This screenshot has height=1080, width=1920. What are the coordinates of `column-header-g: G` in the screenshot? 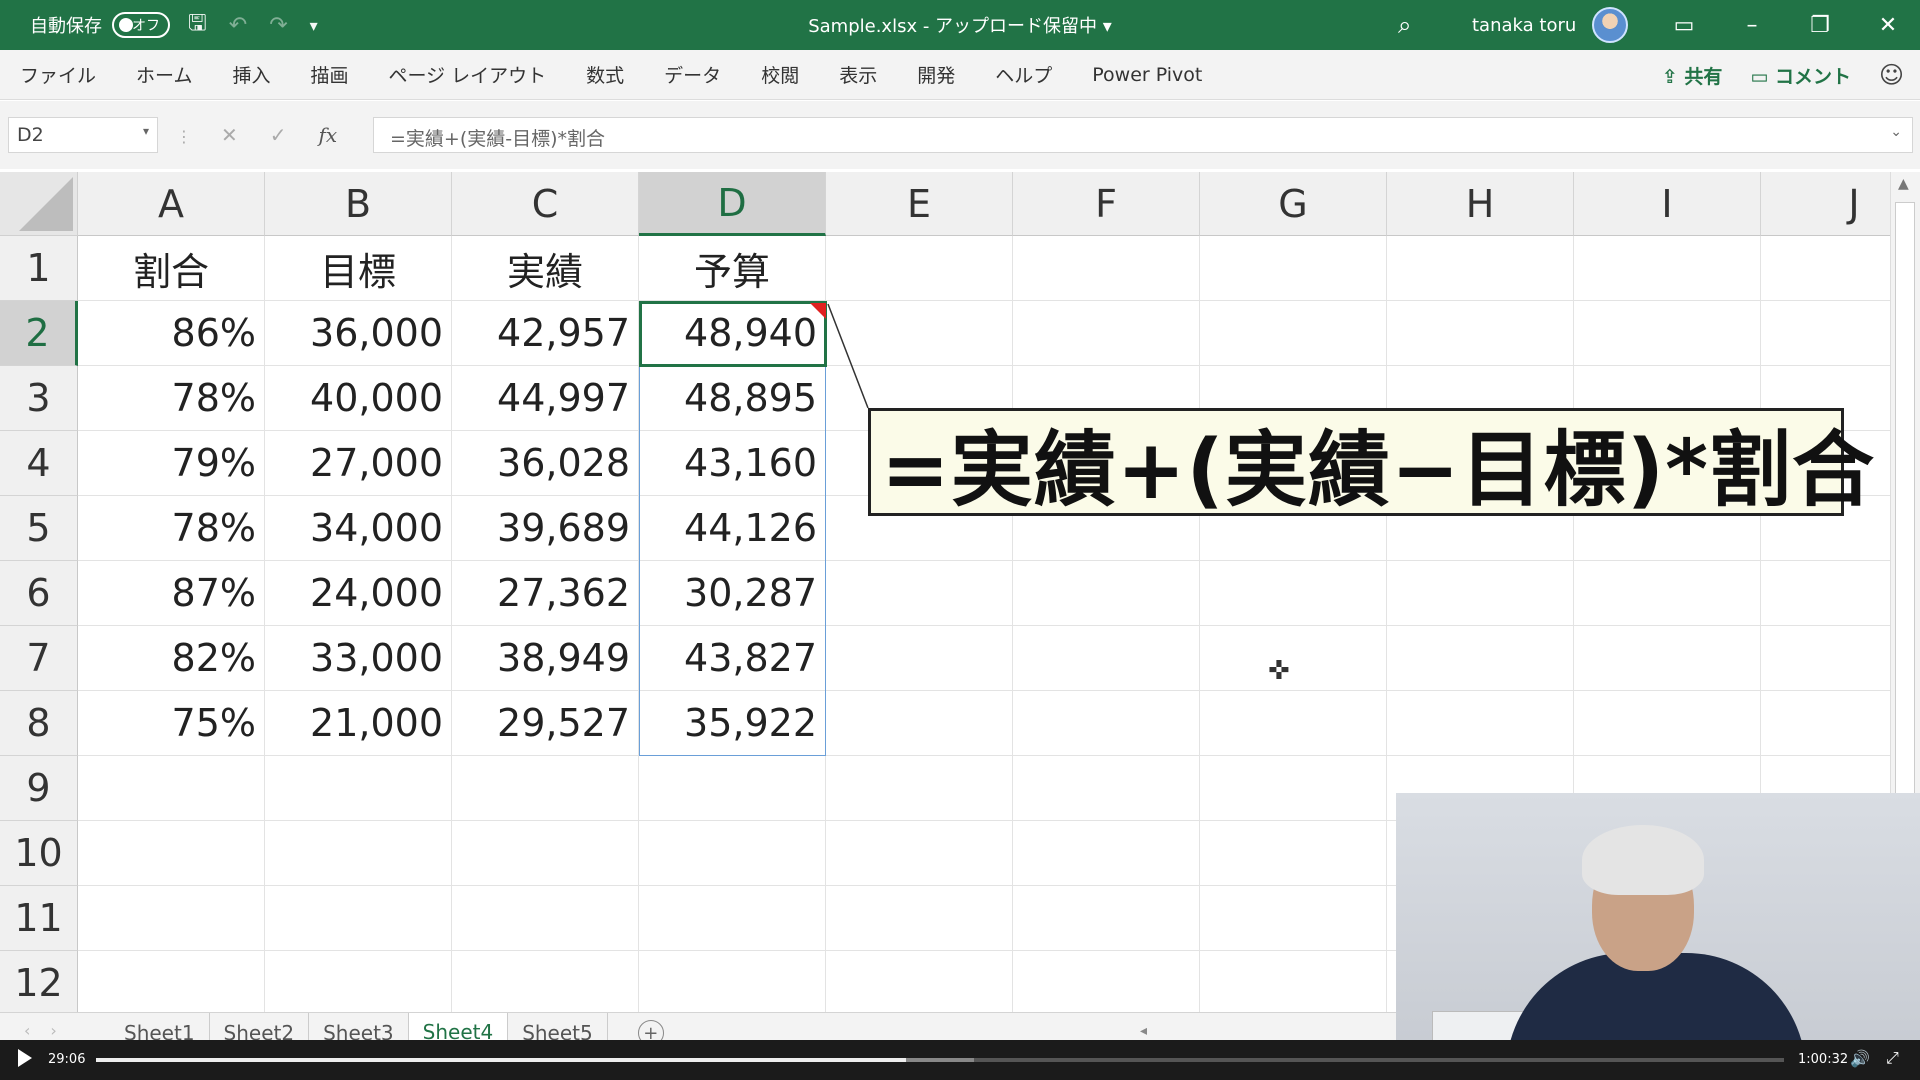 It's located at (1293, 204).